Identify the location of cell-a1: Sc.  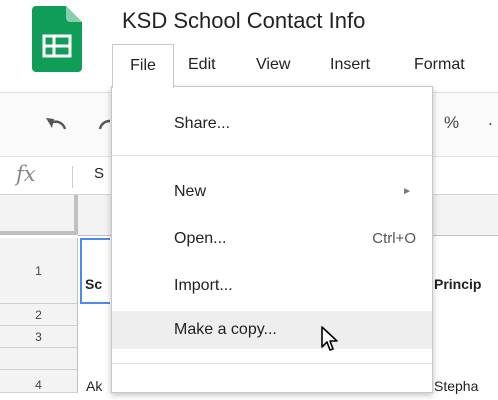
(93, 284).